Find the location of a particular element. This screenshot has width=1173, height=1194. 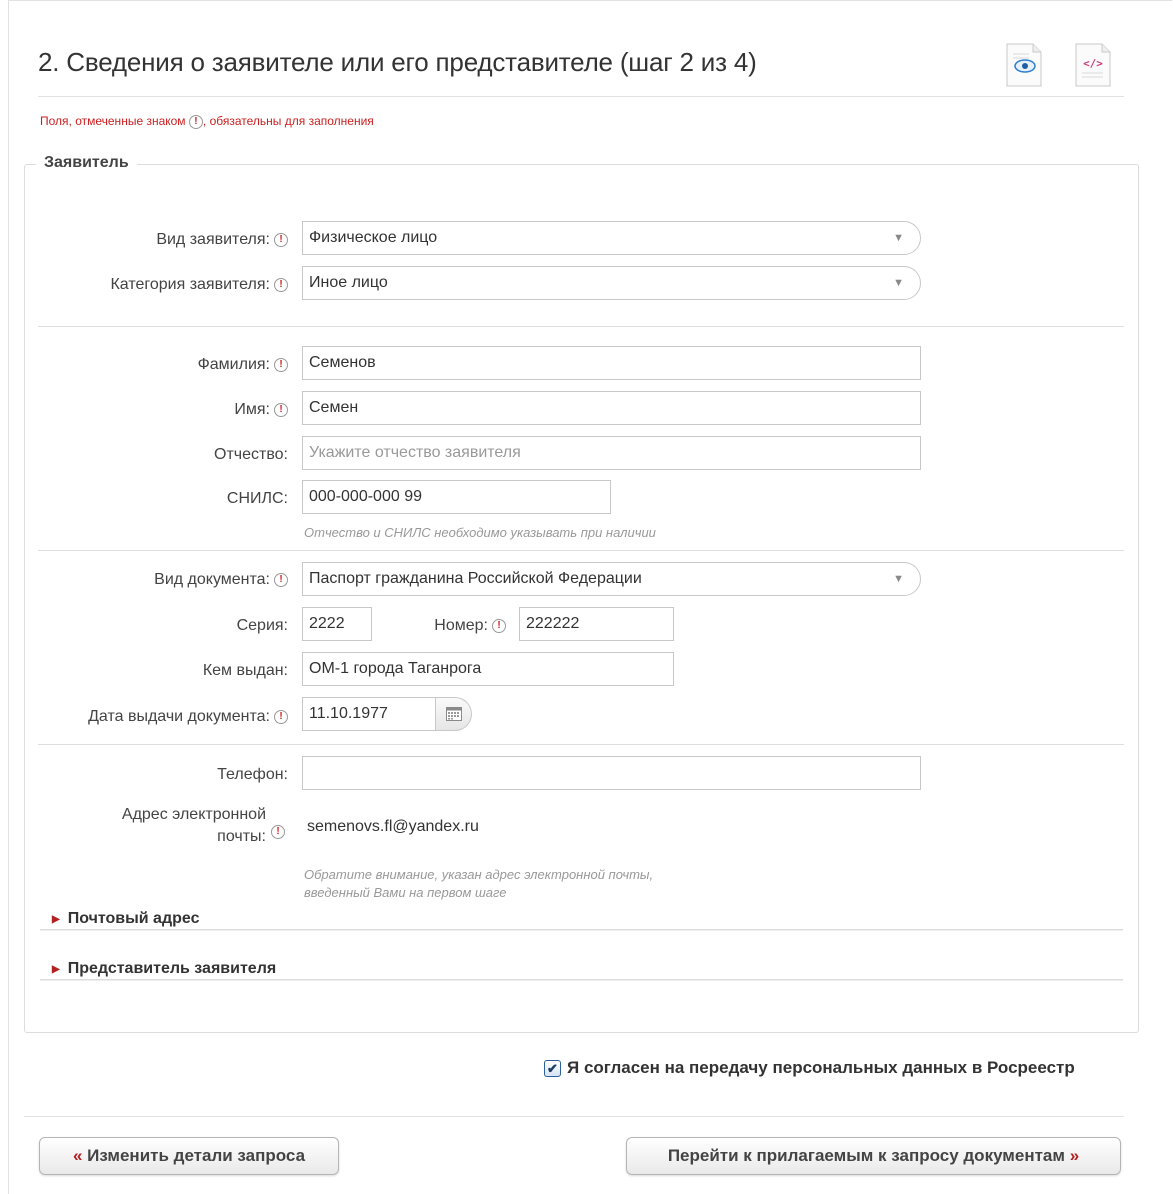

applicant-legend: Заявитель is located at coordinates (86, 163).